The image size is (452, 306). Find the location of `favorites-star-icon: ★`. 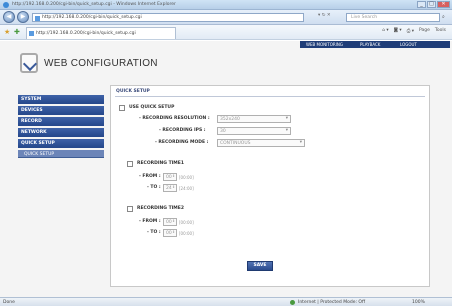

favorites-star-icon: ★ is located at coordinates (7, 32).